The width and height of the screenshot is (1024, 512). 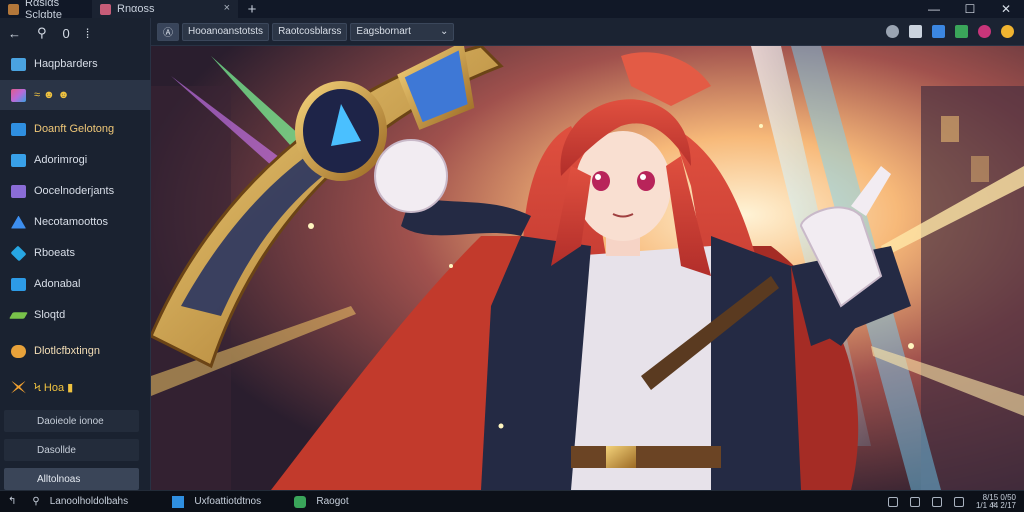 What do you see at coordinates (18, 387) in the screenshot?
I see `swords-icon` at bounding box center [18, 387].